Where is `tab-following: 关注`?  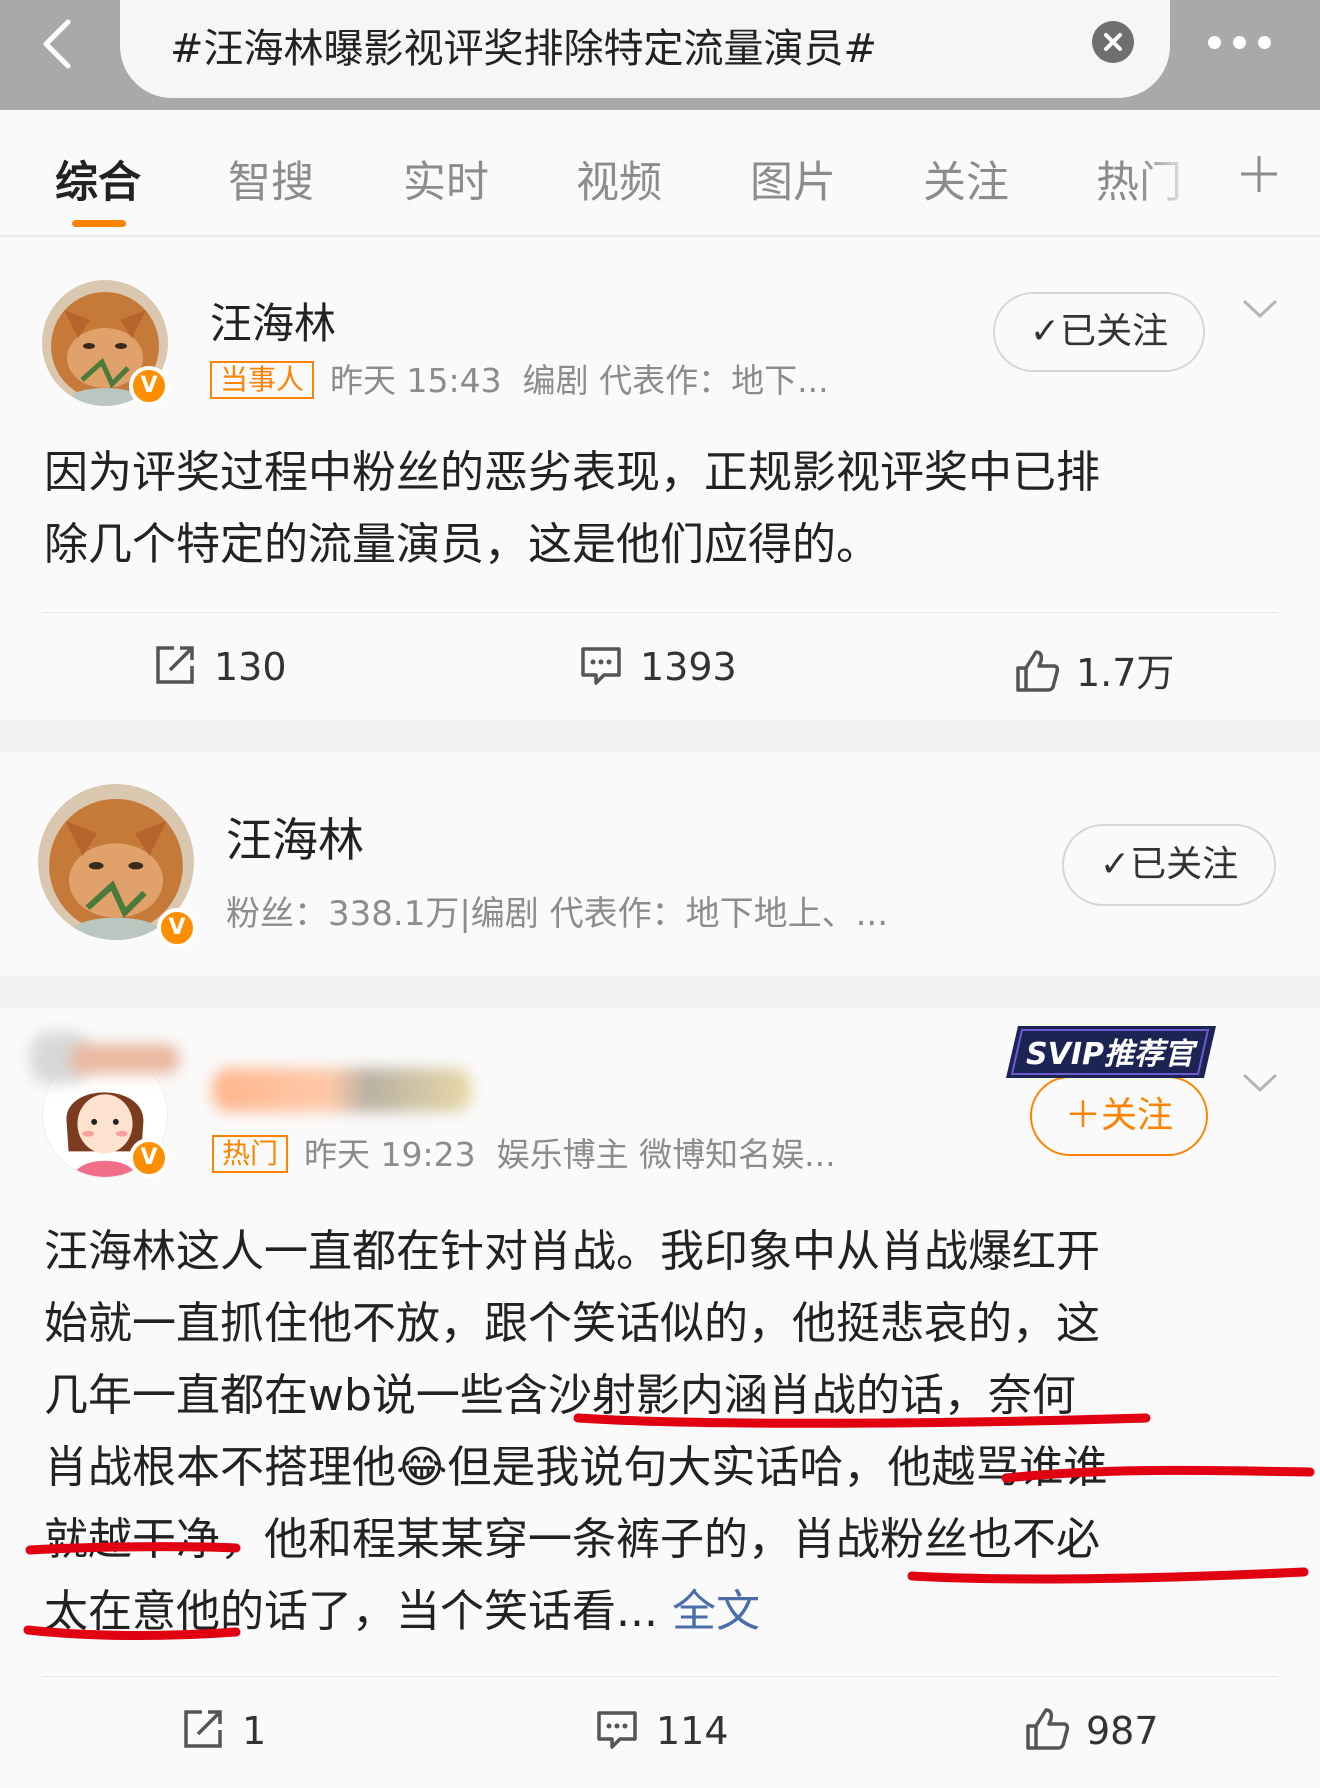 tab-following: 关注 is located at coordinates (966, 179).